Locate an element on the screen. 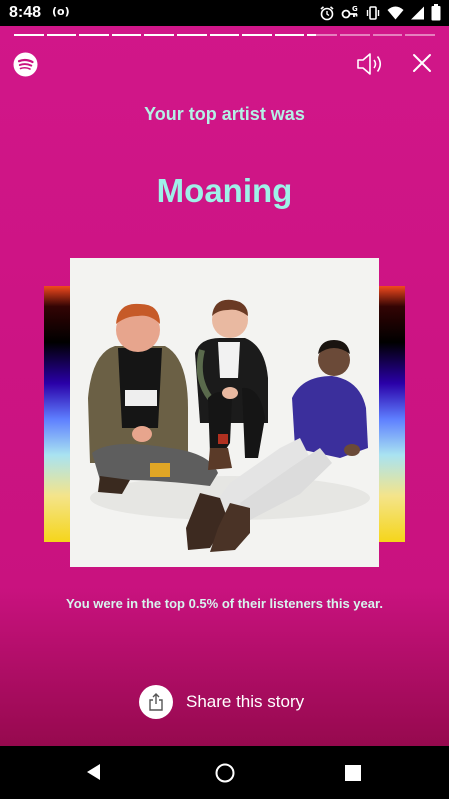 The image size is (449, 799). story-progress-bar is located at coordinates (224, 35).